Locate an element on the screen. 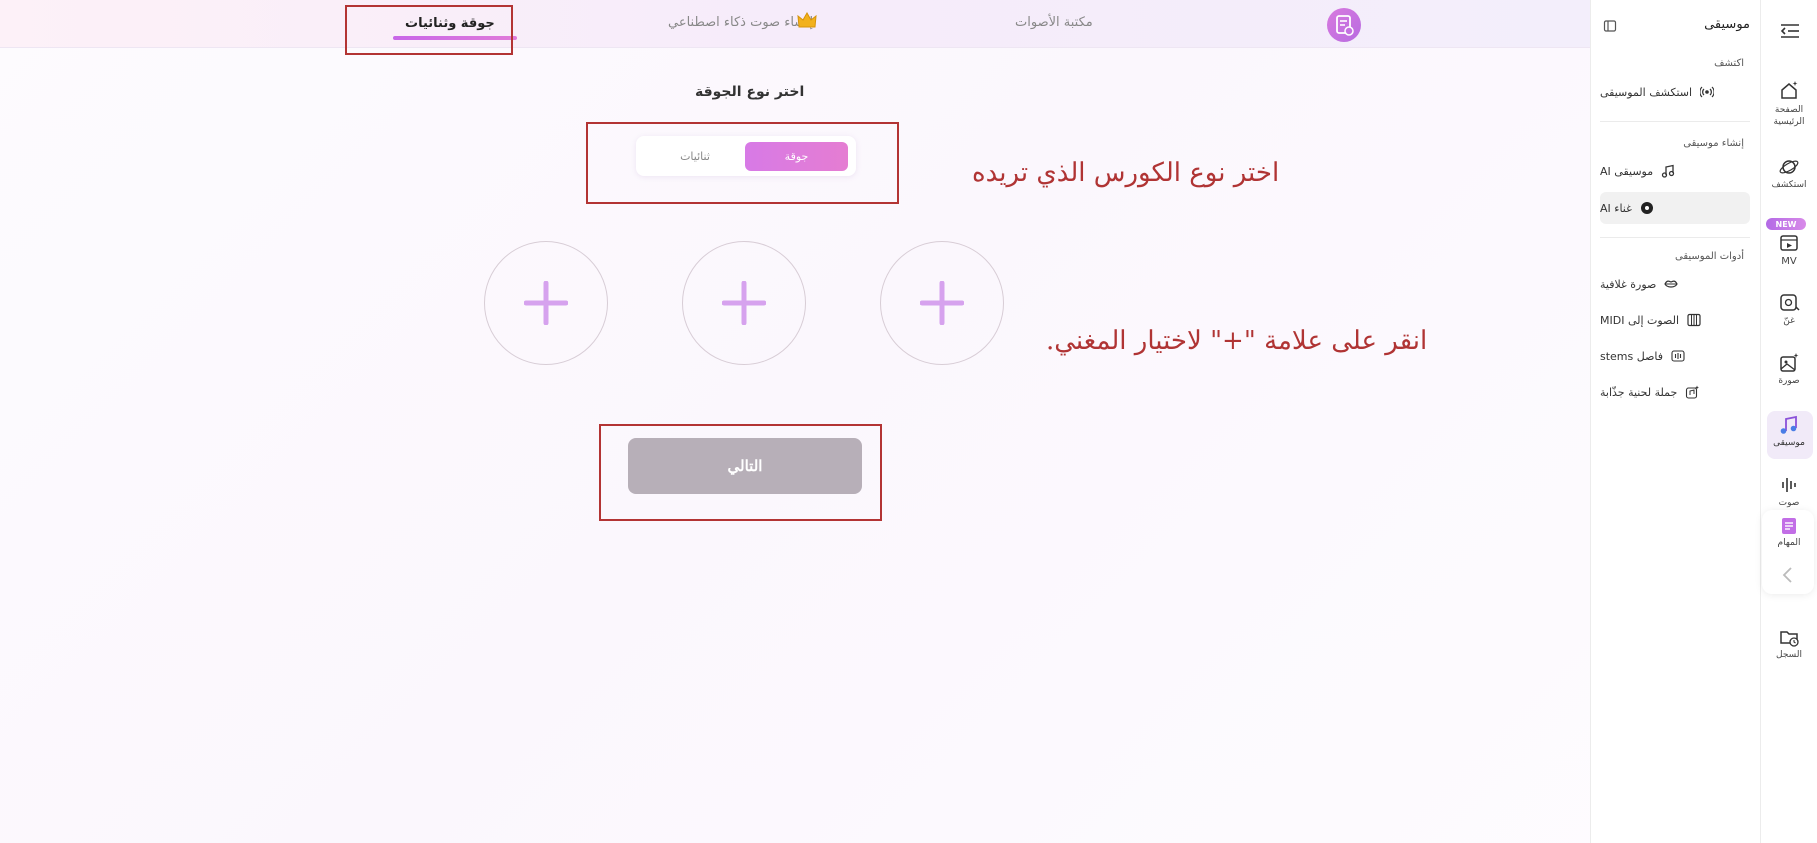  rail-item-home: الصفحة الرئيسية is located at coordinates (1789, 104).